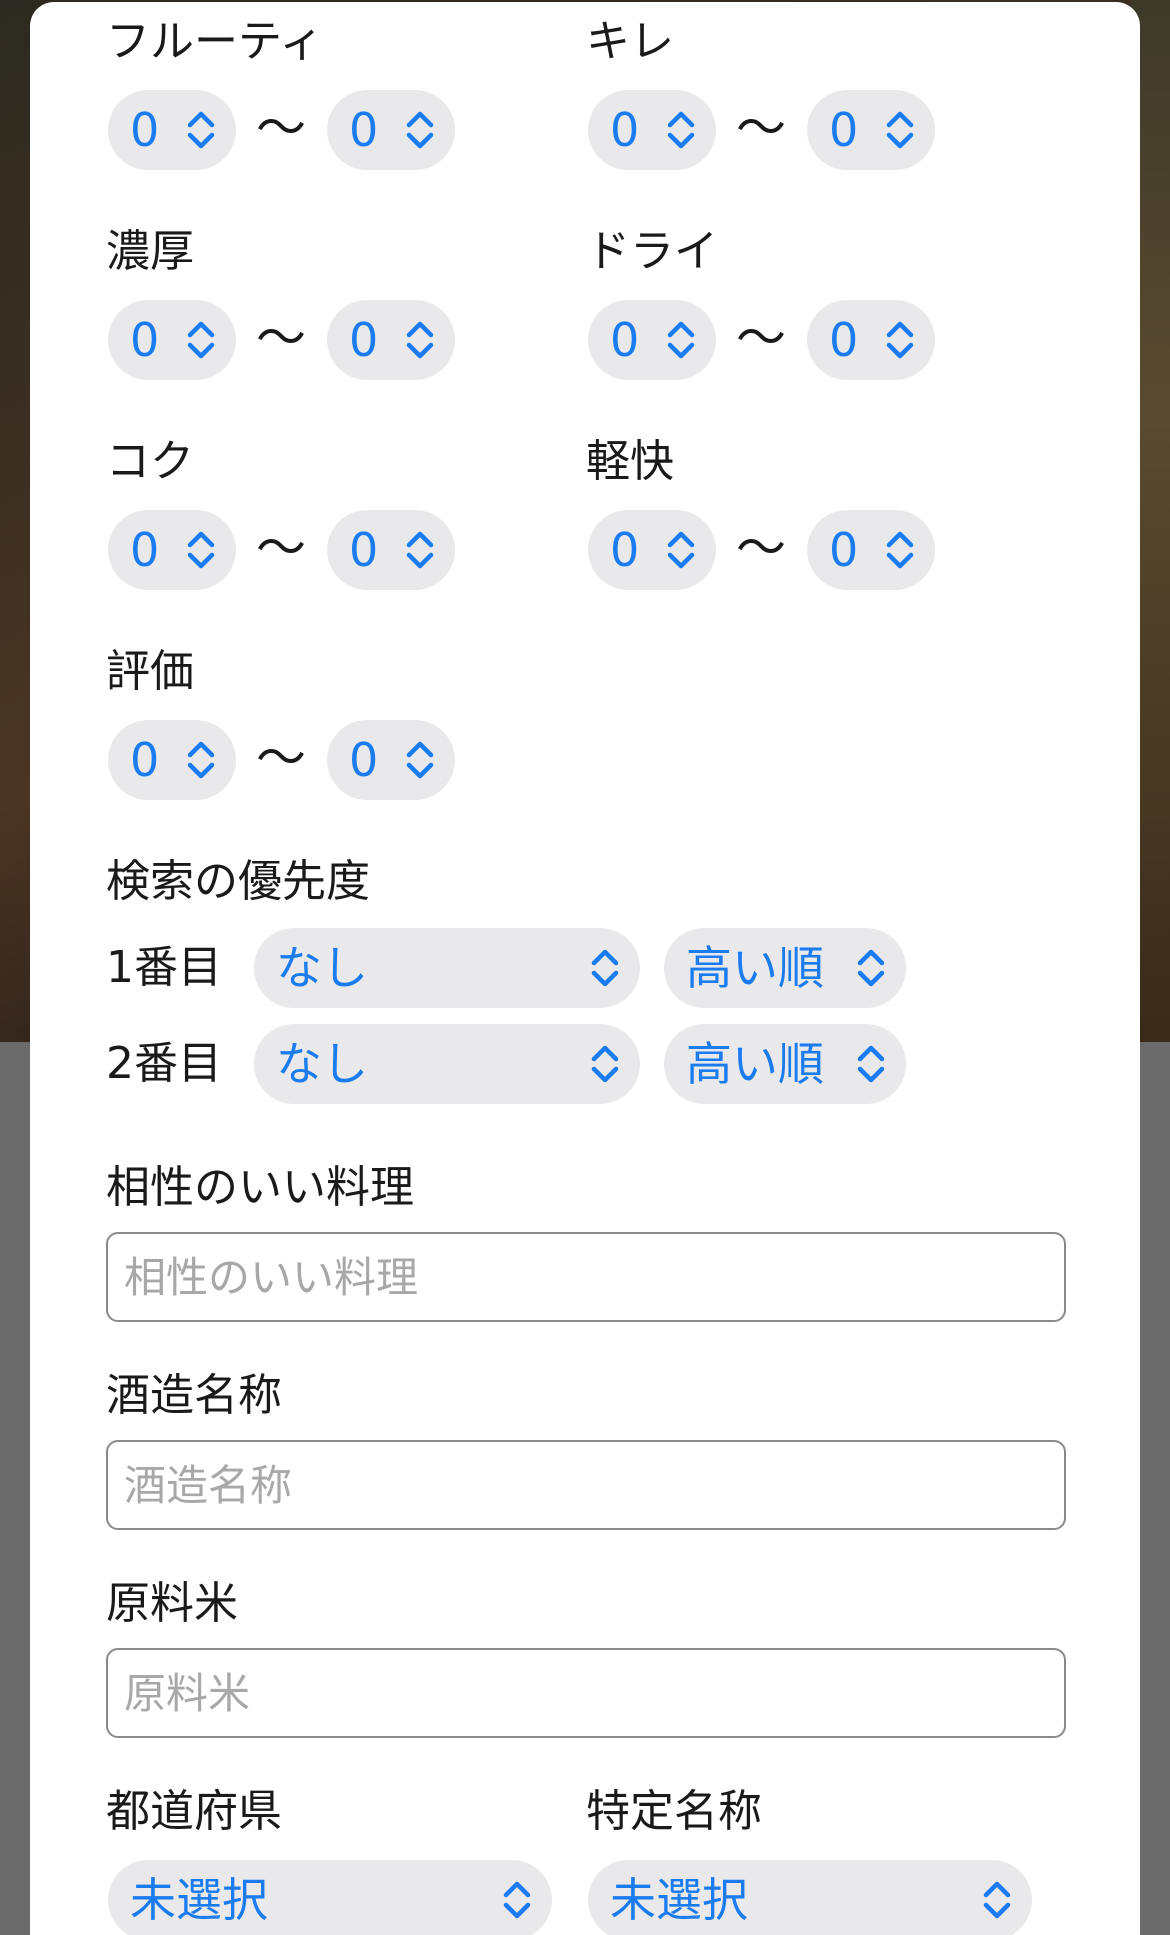  I want to click on dry-max-stepper: 0, so click(871, 340).